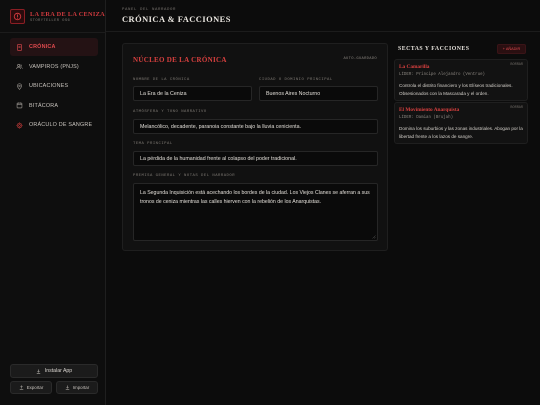 The width and height of the screenshot is (540, 405). Describe the element at coordinates (42, 47) in the screenshot. I see `sidebar-item-label: CRÓNICA` at that location.